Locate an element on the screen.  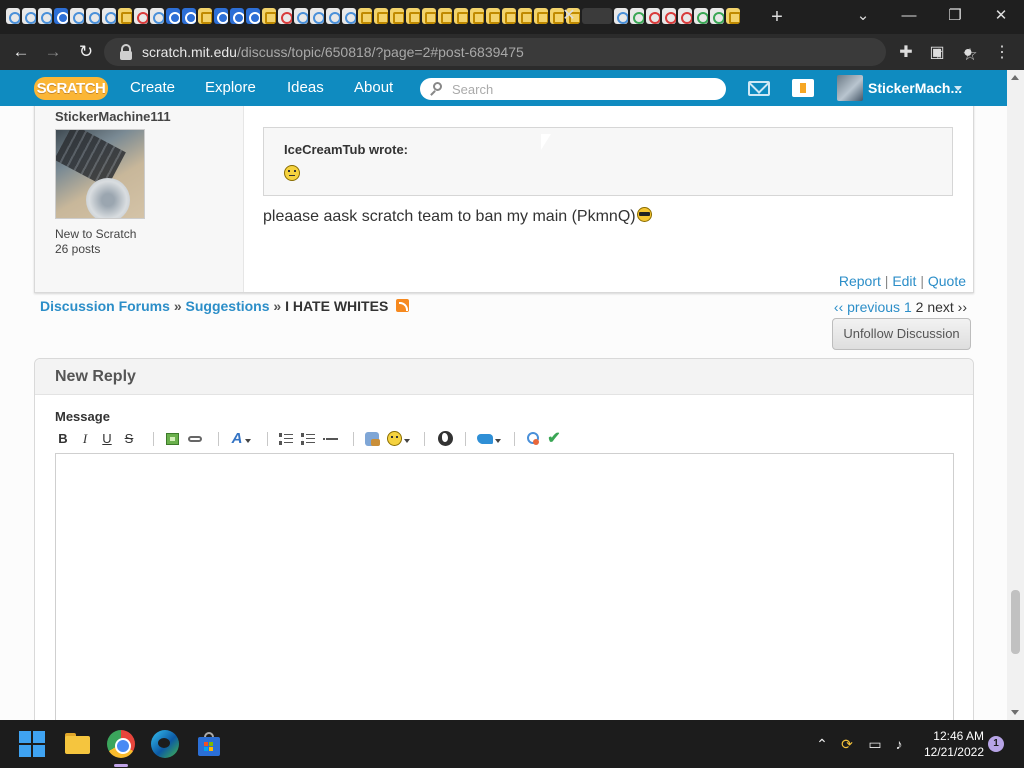
author-avatar is located at coordinates (100, 174).